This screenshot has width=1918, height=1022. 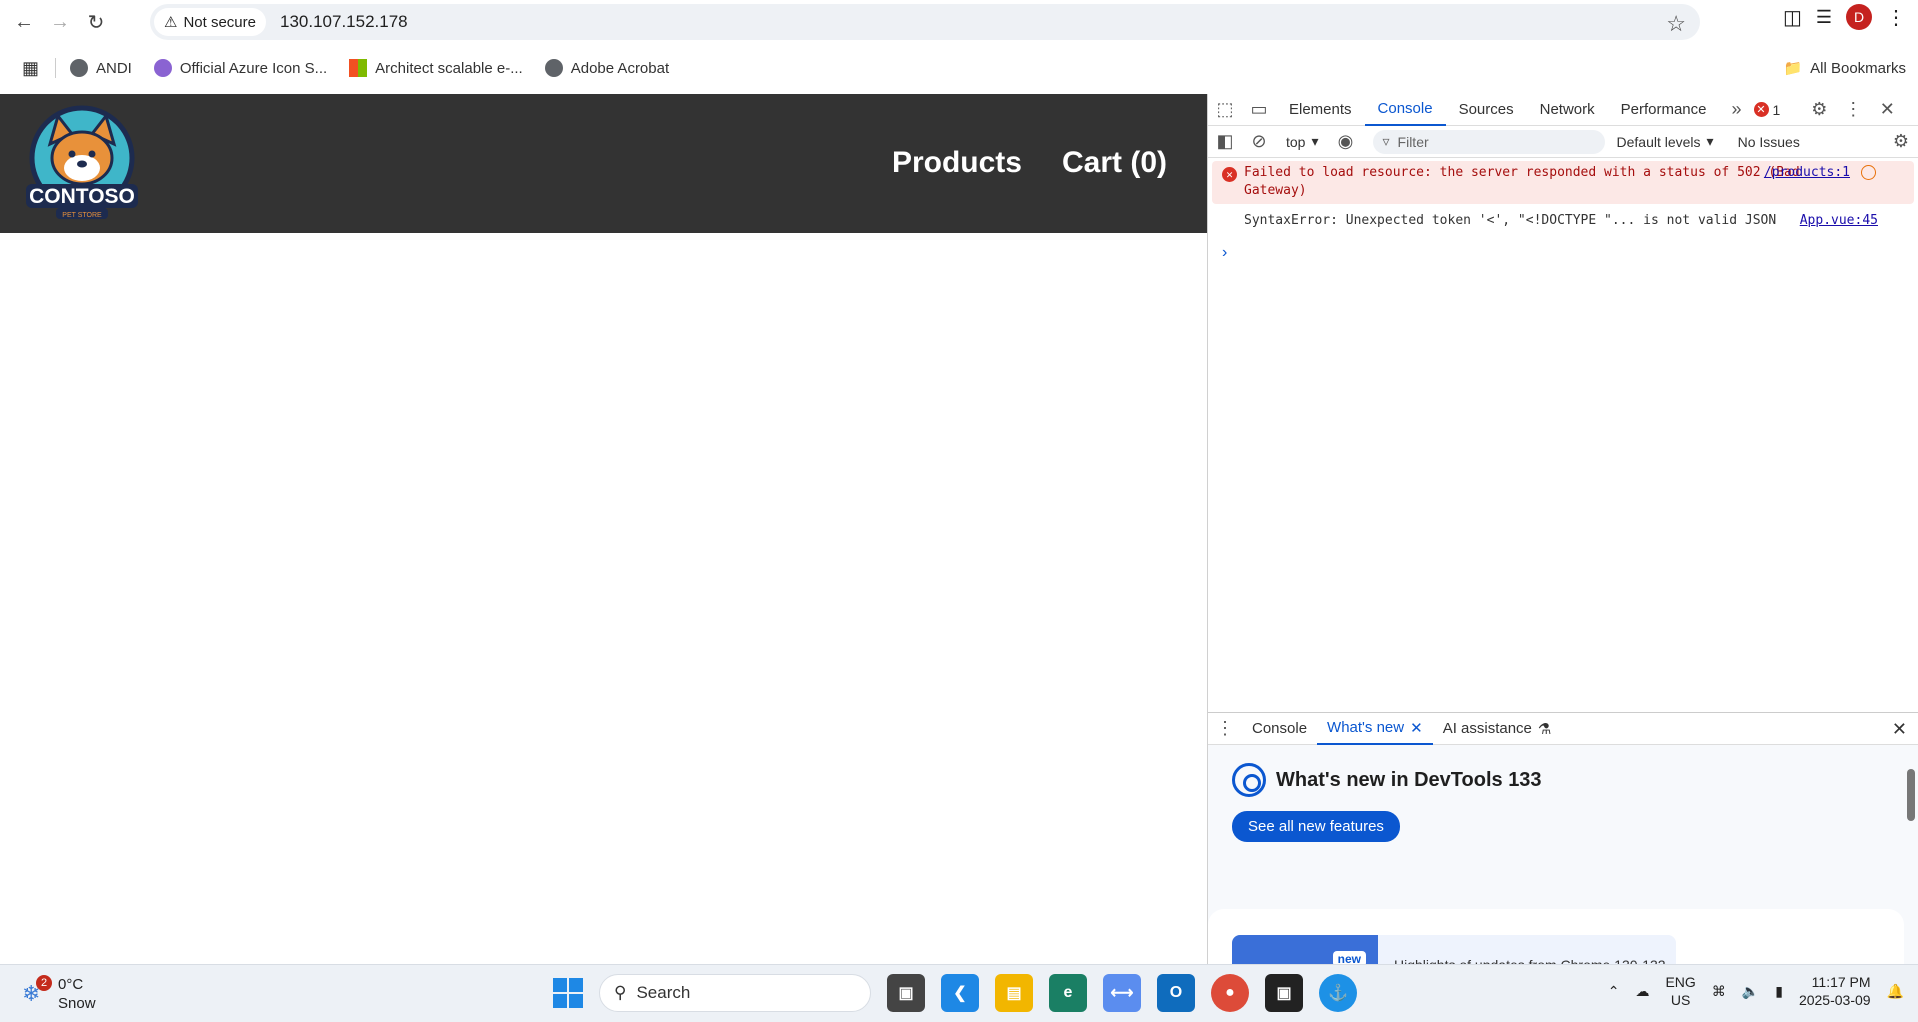 I want to click on search-placeholder: Search, so click(x=663, y=992).